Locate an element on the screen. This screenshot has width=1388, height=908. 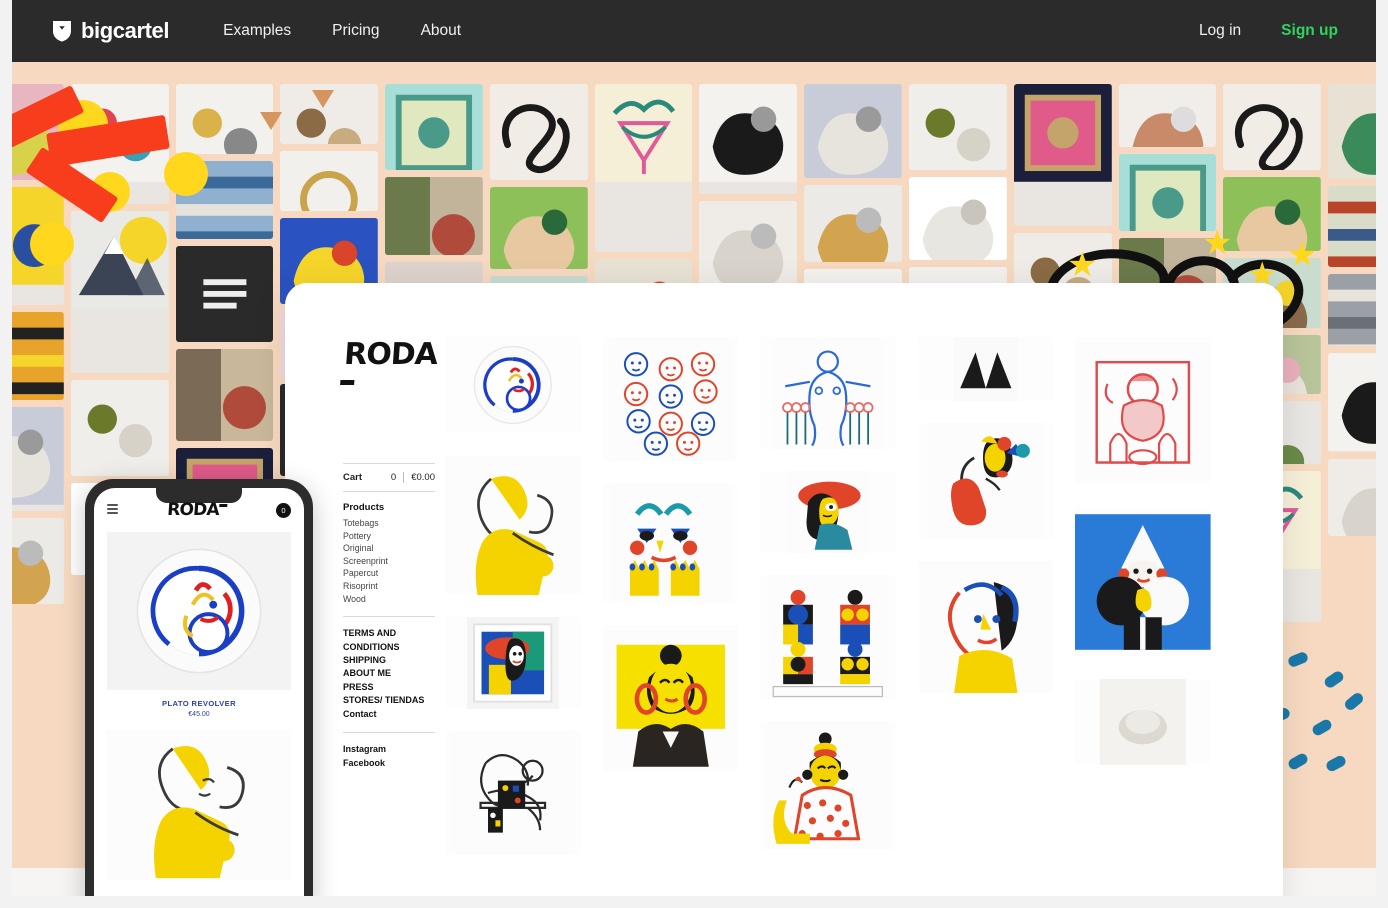
tshirt-all-this-and-more-photo is located at coordinates (224, 294).